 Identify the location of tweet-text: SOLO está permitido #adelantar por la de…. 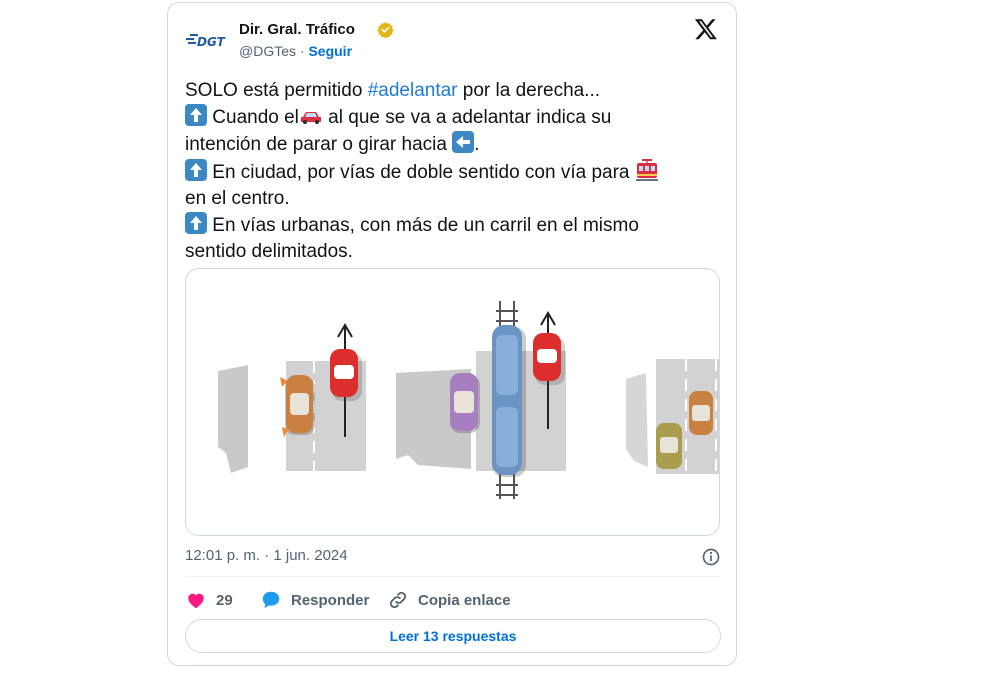
(445, 171).